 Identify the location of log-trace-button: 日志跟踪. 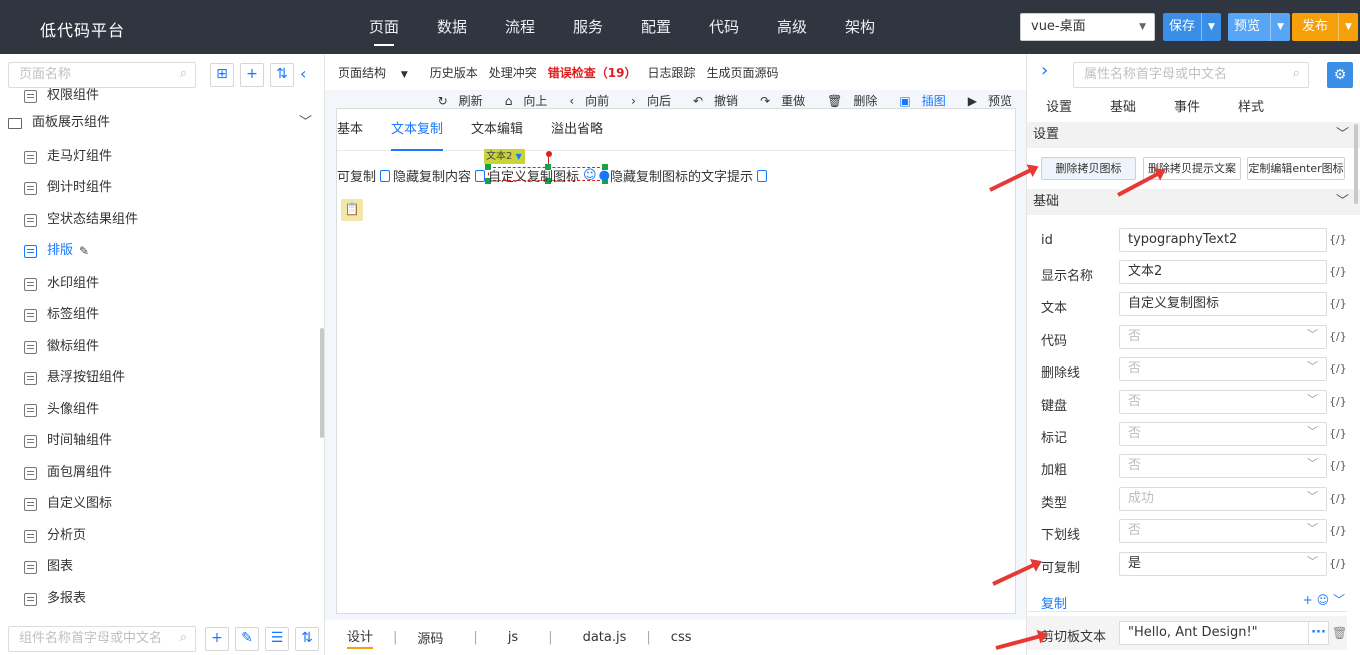
(672, 72).